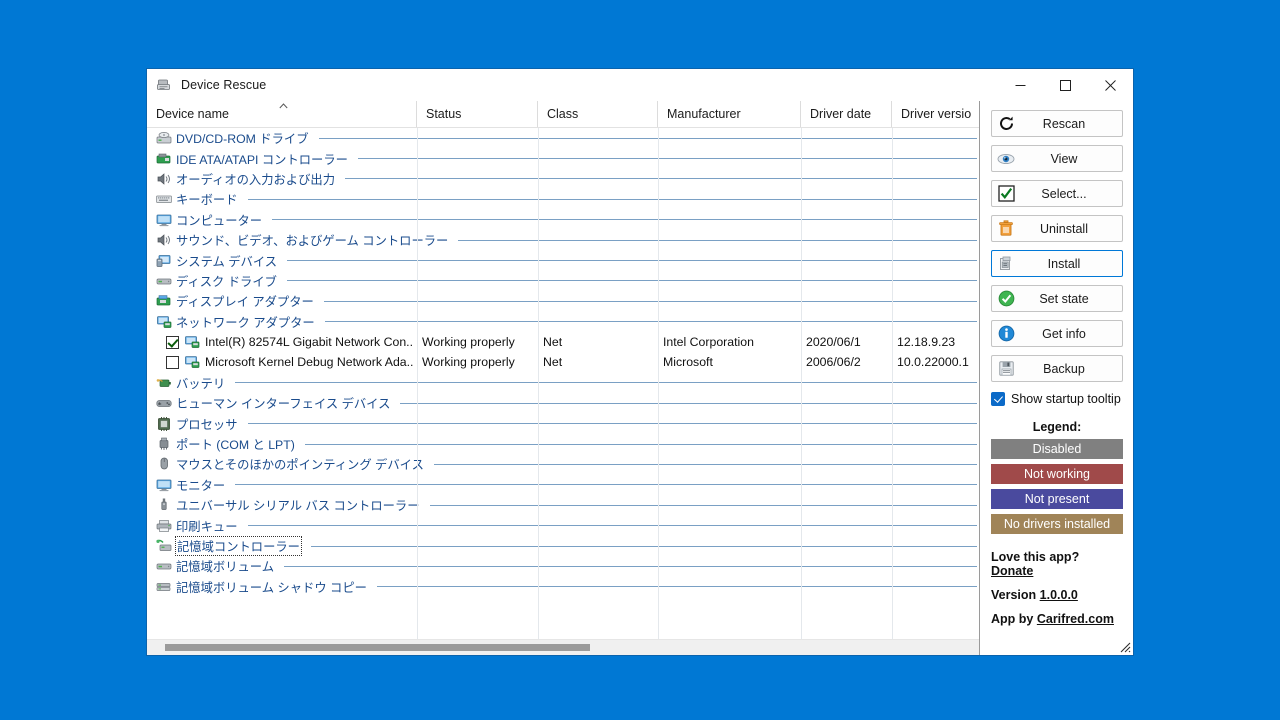  I want to click on column-header-device-name: Device name, so click(282, 114).